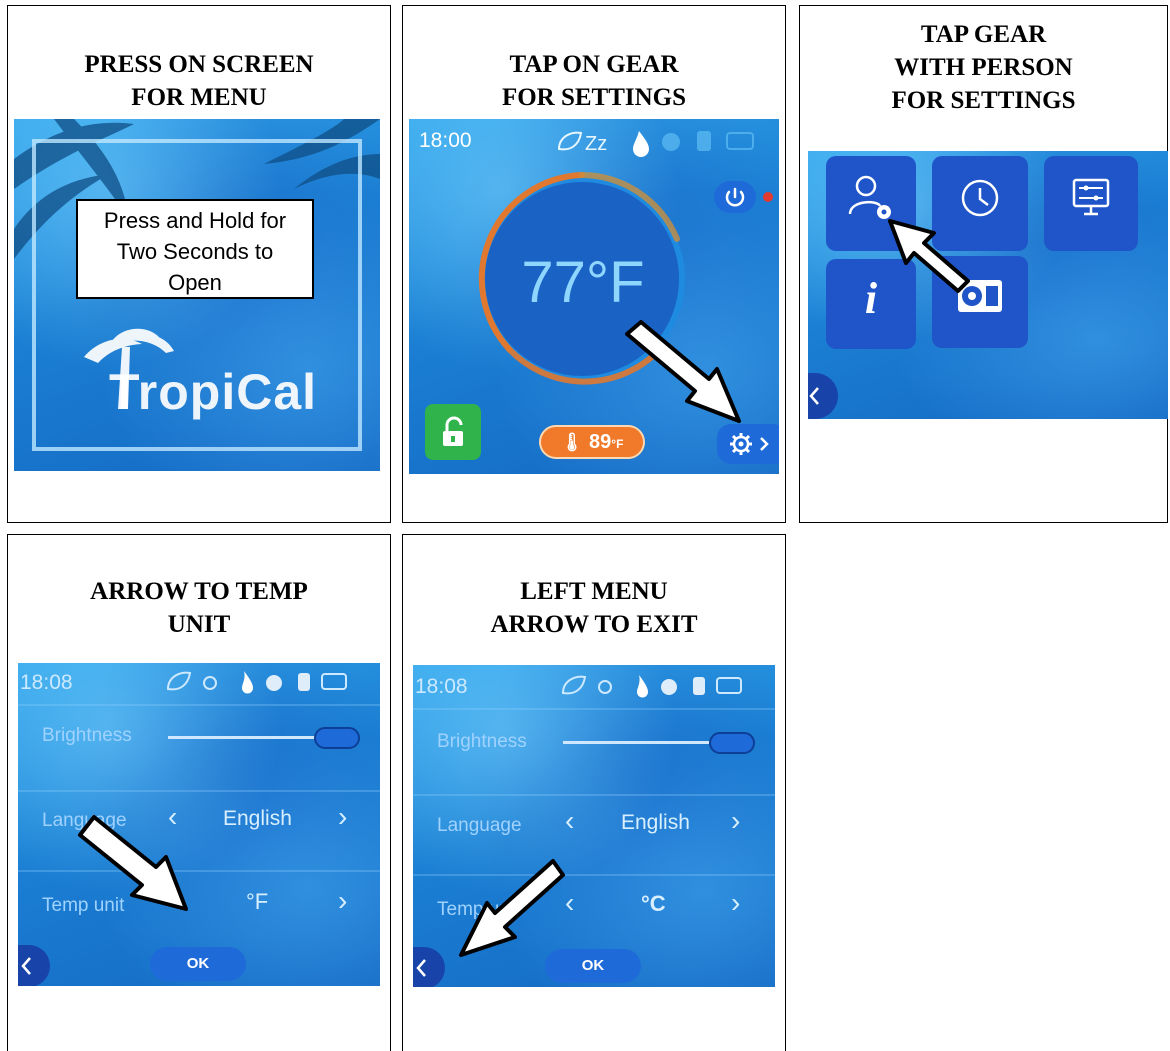 This screenshot has width=1170, height=1051. Describe the element at coordinates (199, 81) in the screenshot. I see `panel-1-caption: PRESS ON SCREEN FOR MENU` at that location.